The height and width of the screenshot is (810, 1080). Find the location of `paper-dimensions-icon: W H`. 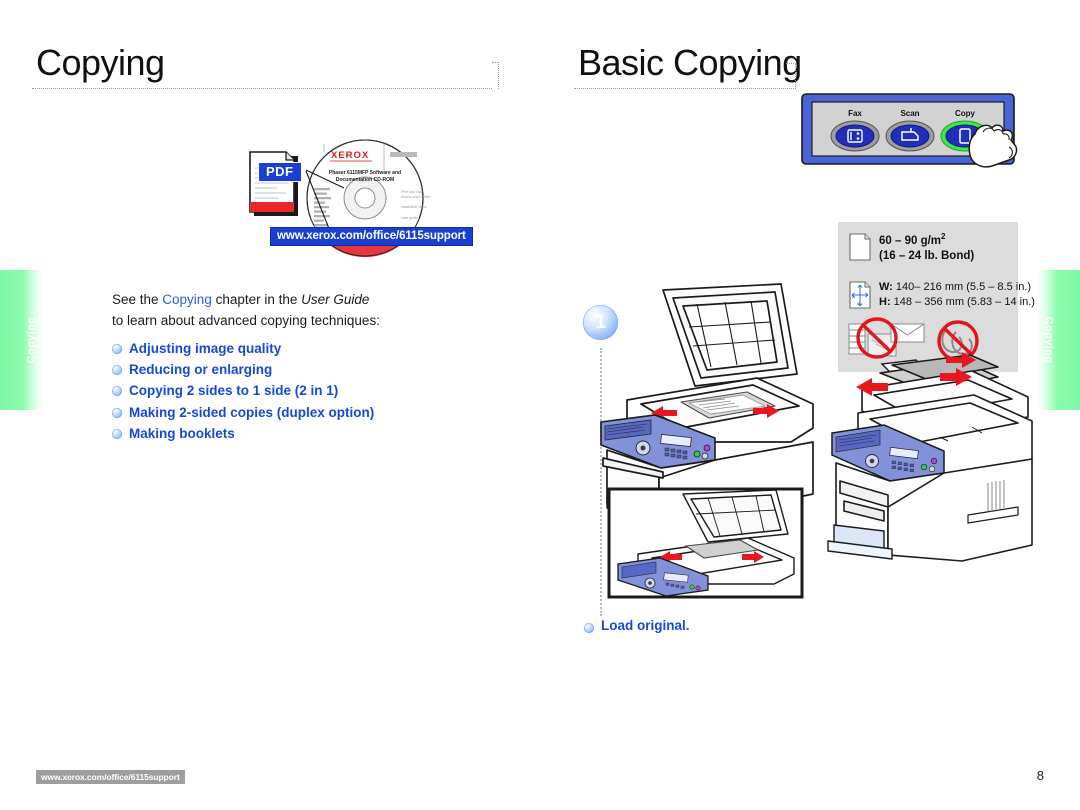

paper-dimensions-icon: W H is located at coordinates (860, 295).